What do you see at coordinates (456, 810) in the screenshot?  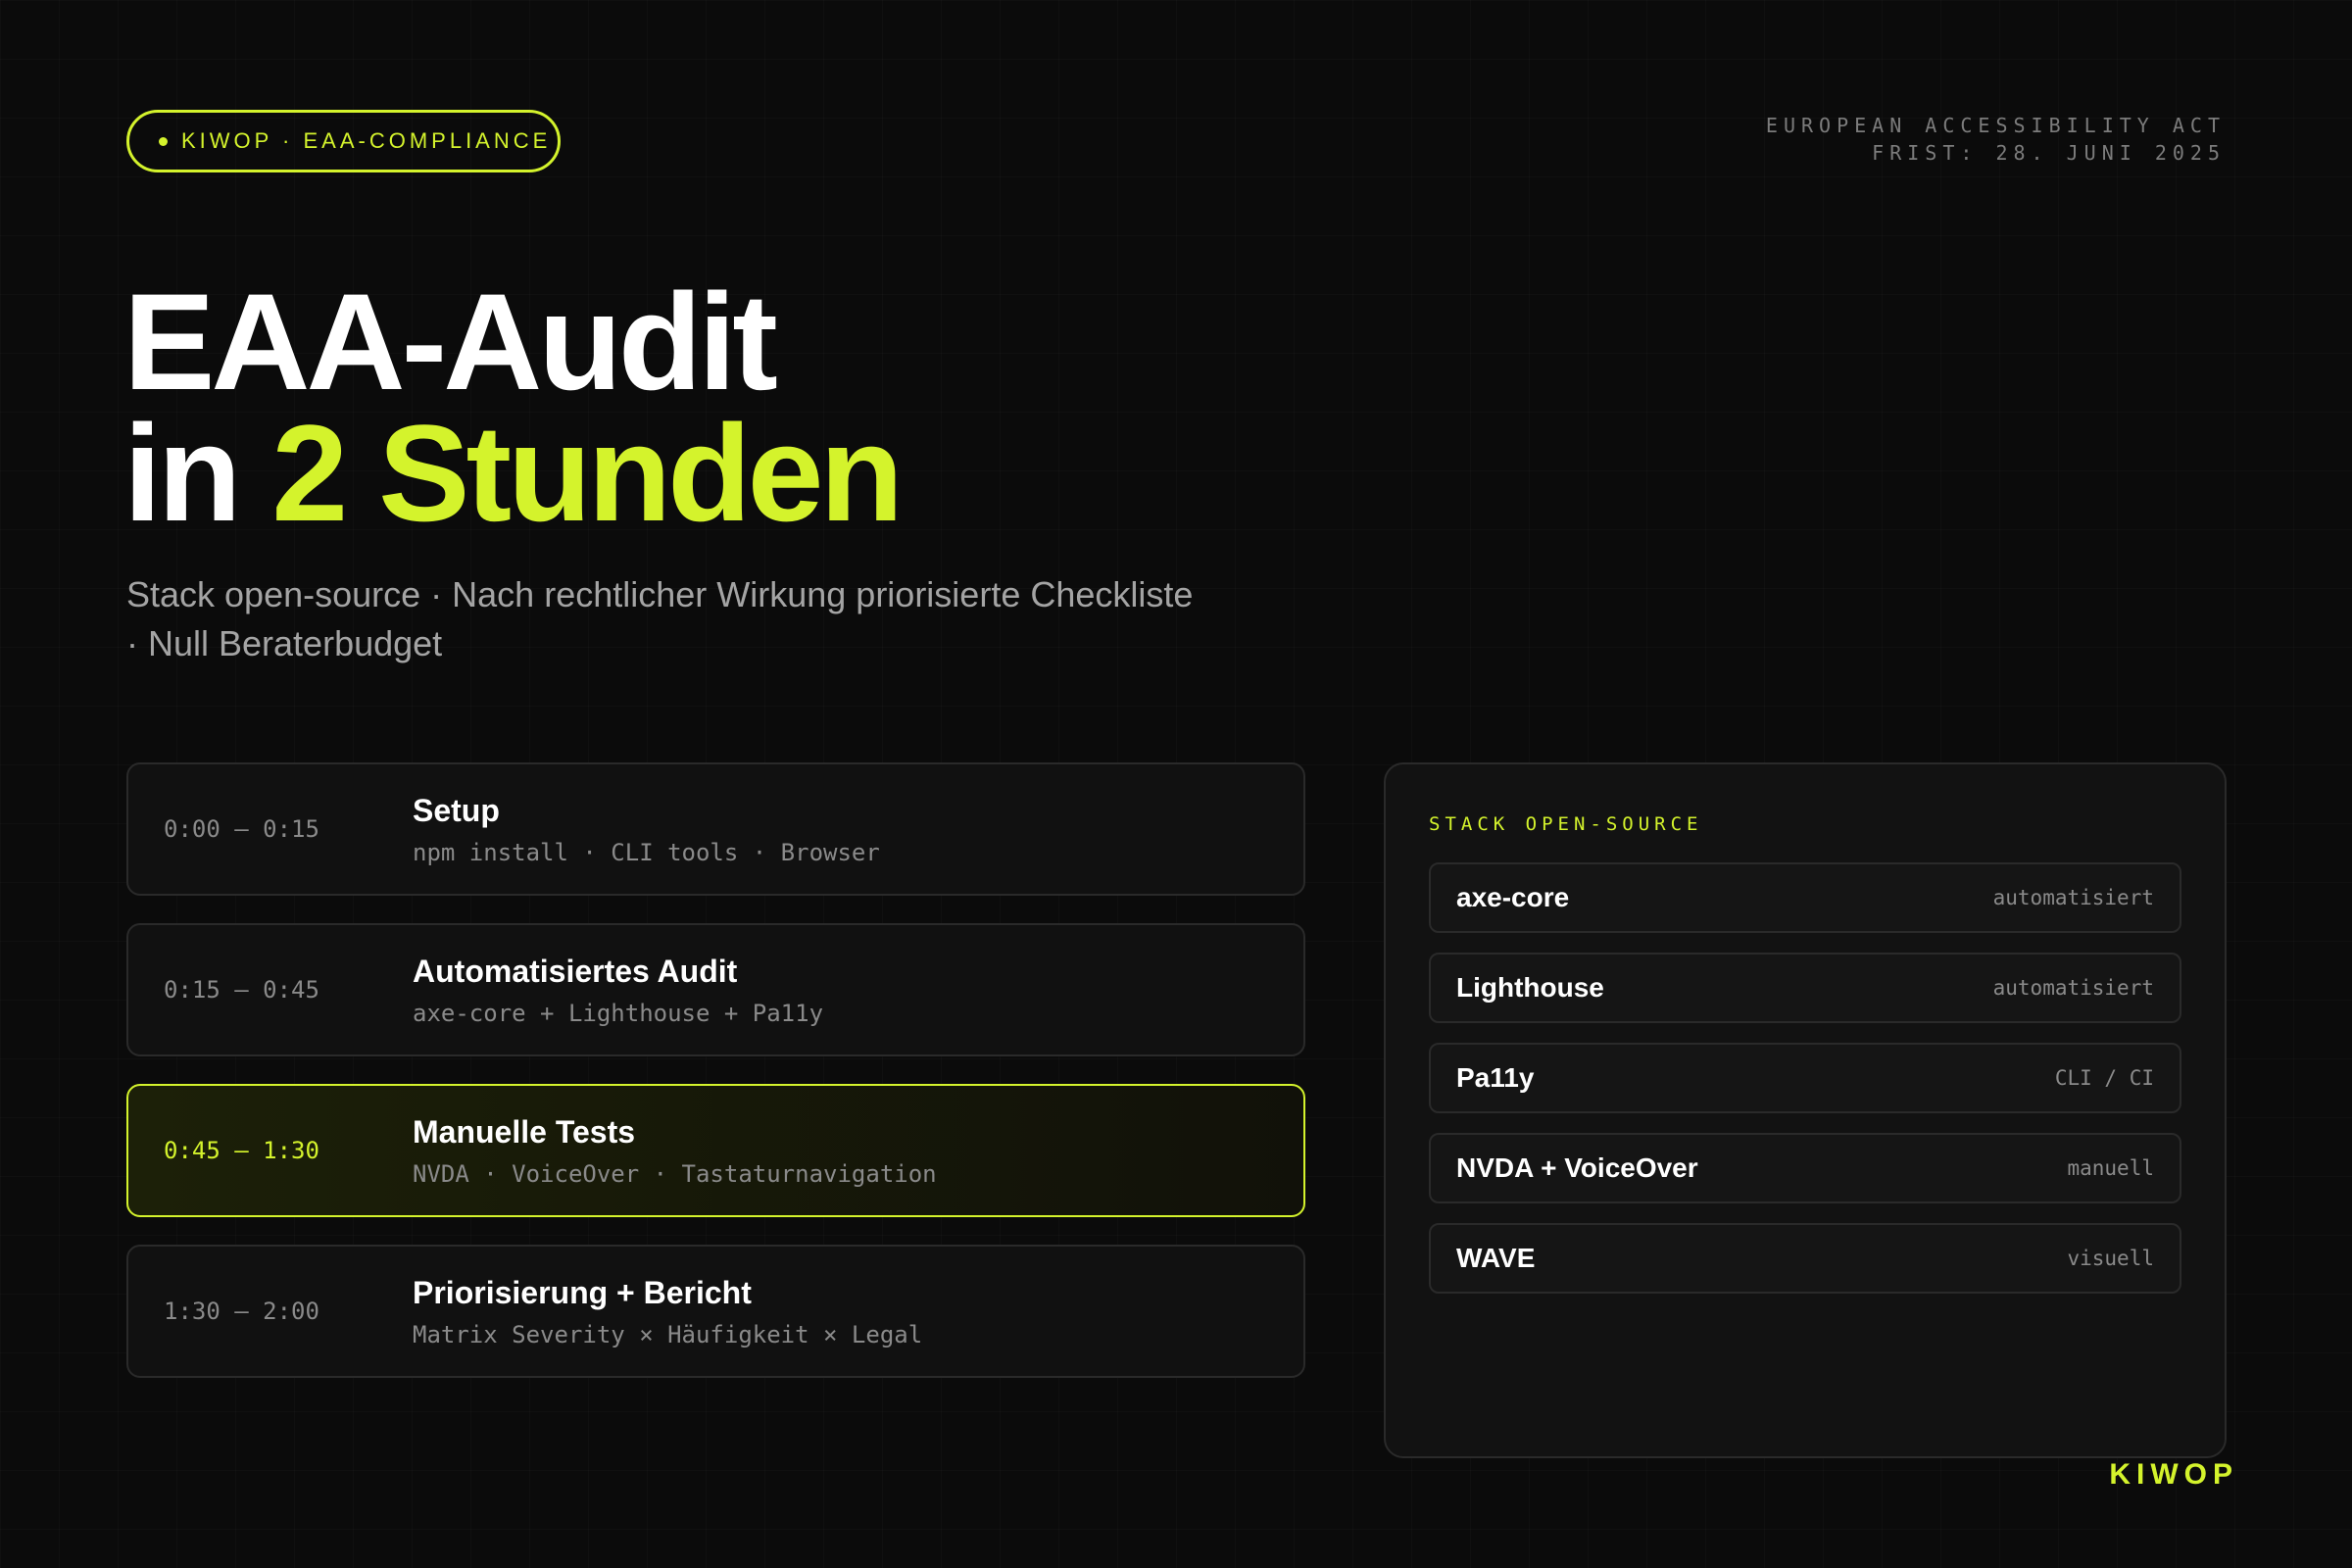 I see `step-title: Setup` at bounding box center [456, 810].